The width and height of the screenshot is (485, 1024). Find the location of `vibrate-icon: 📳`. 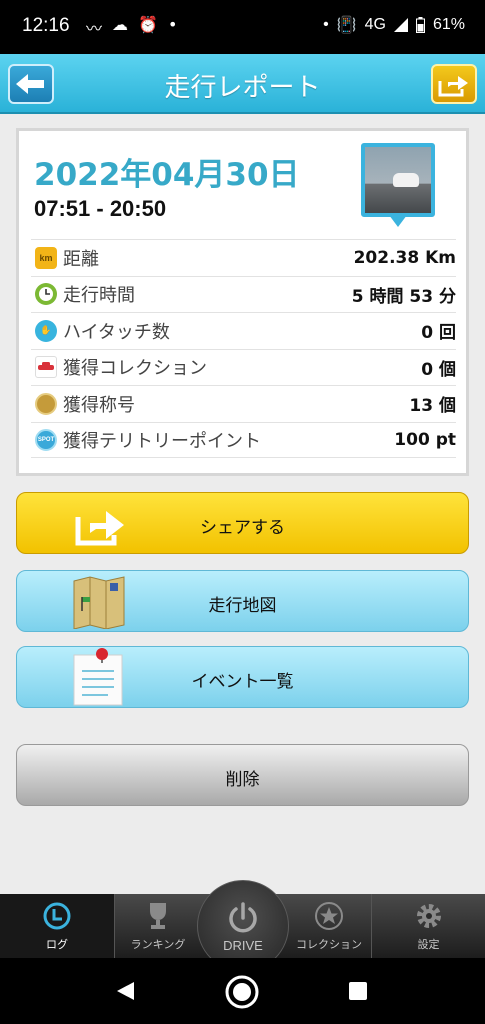

vibrate-icon: 📳 is located at coordinates (346, 25).